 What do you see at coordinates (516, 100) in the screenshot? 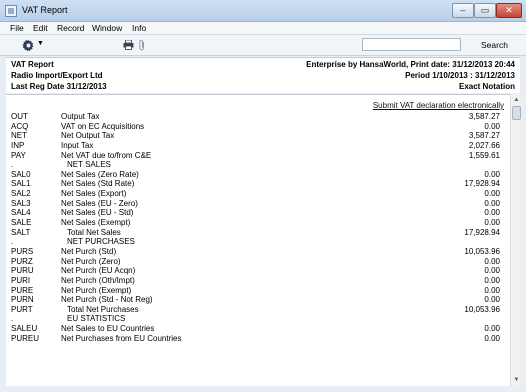
I see `scroll-up-icon: ▲` at bounding box center [516, 100].